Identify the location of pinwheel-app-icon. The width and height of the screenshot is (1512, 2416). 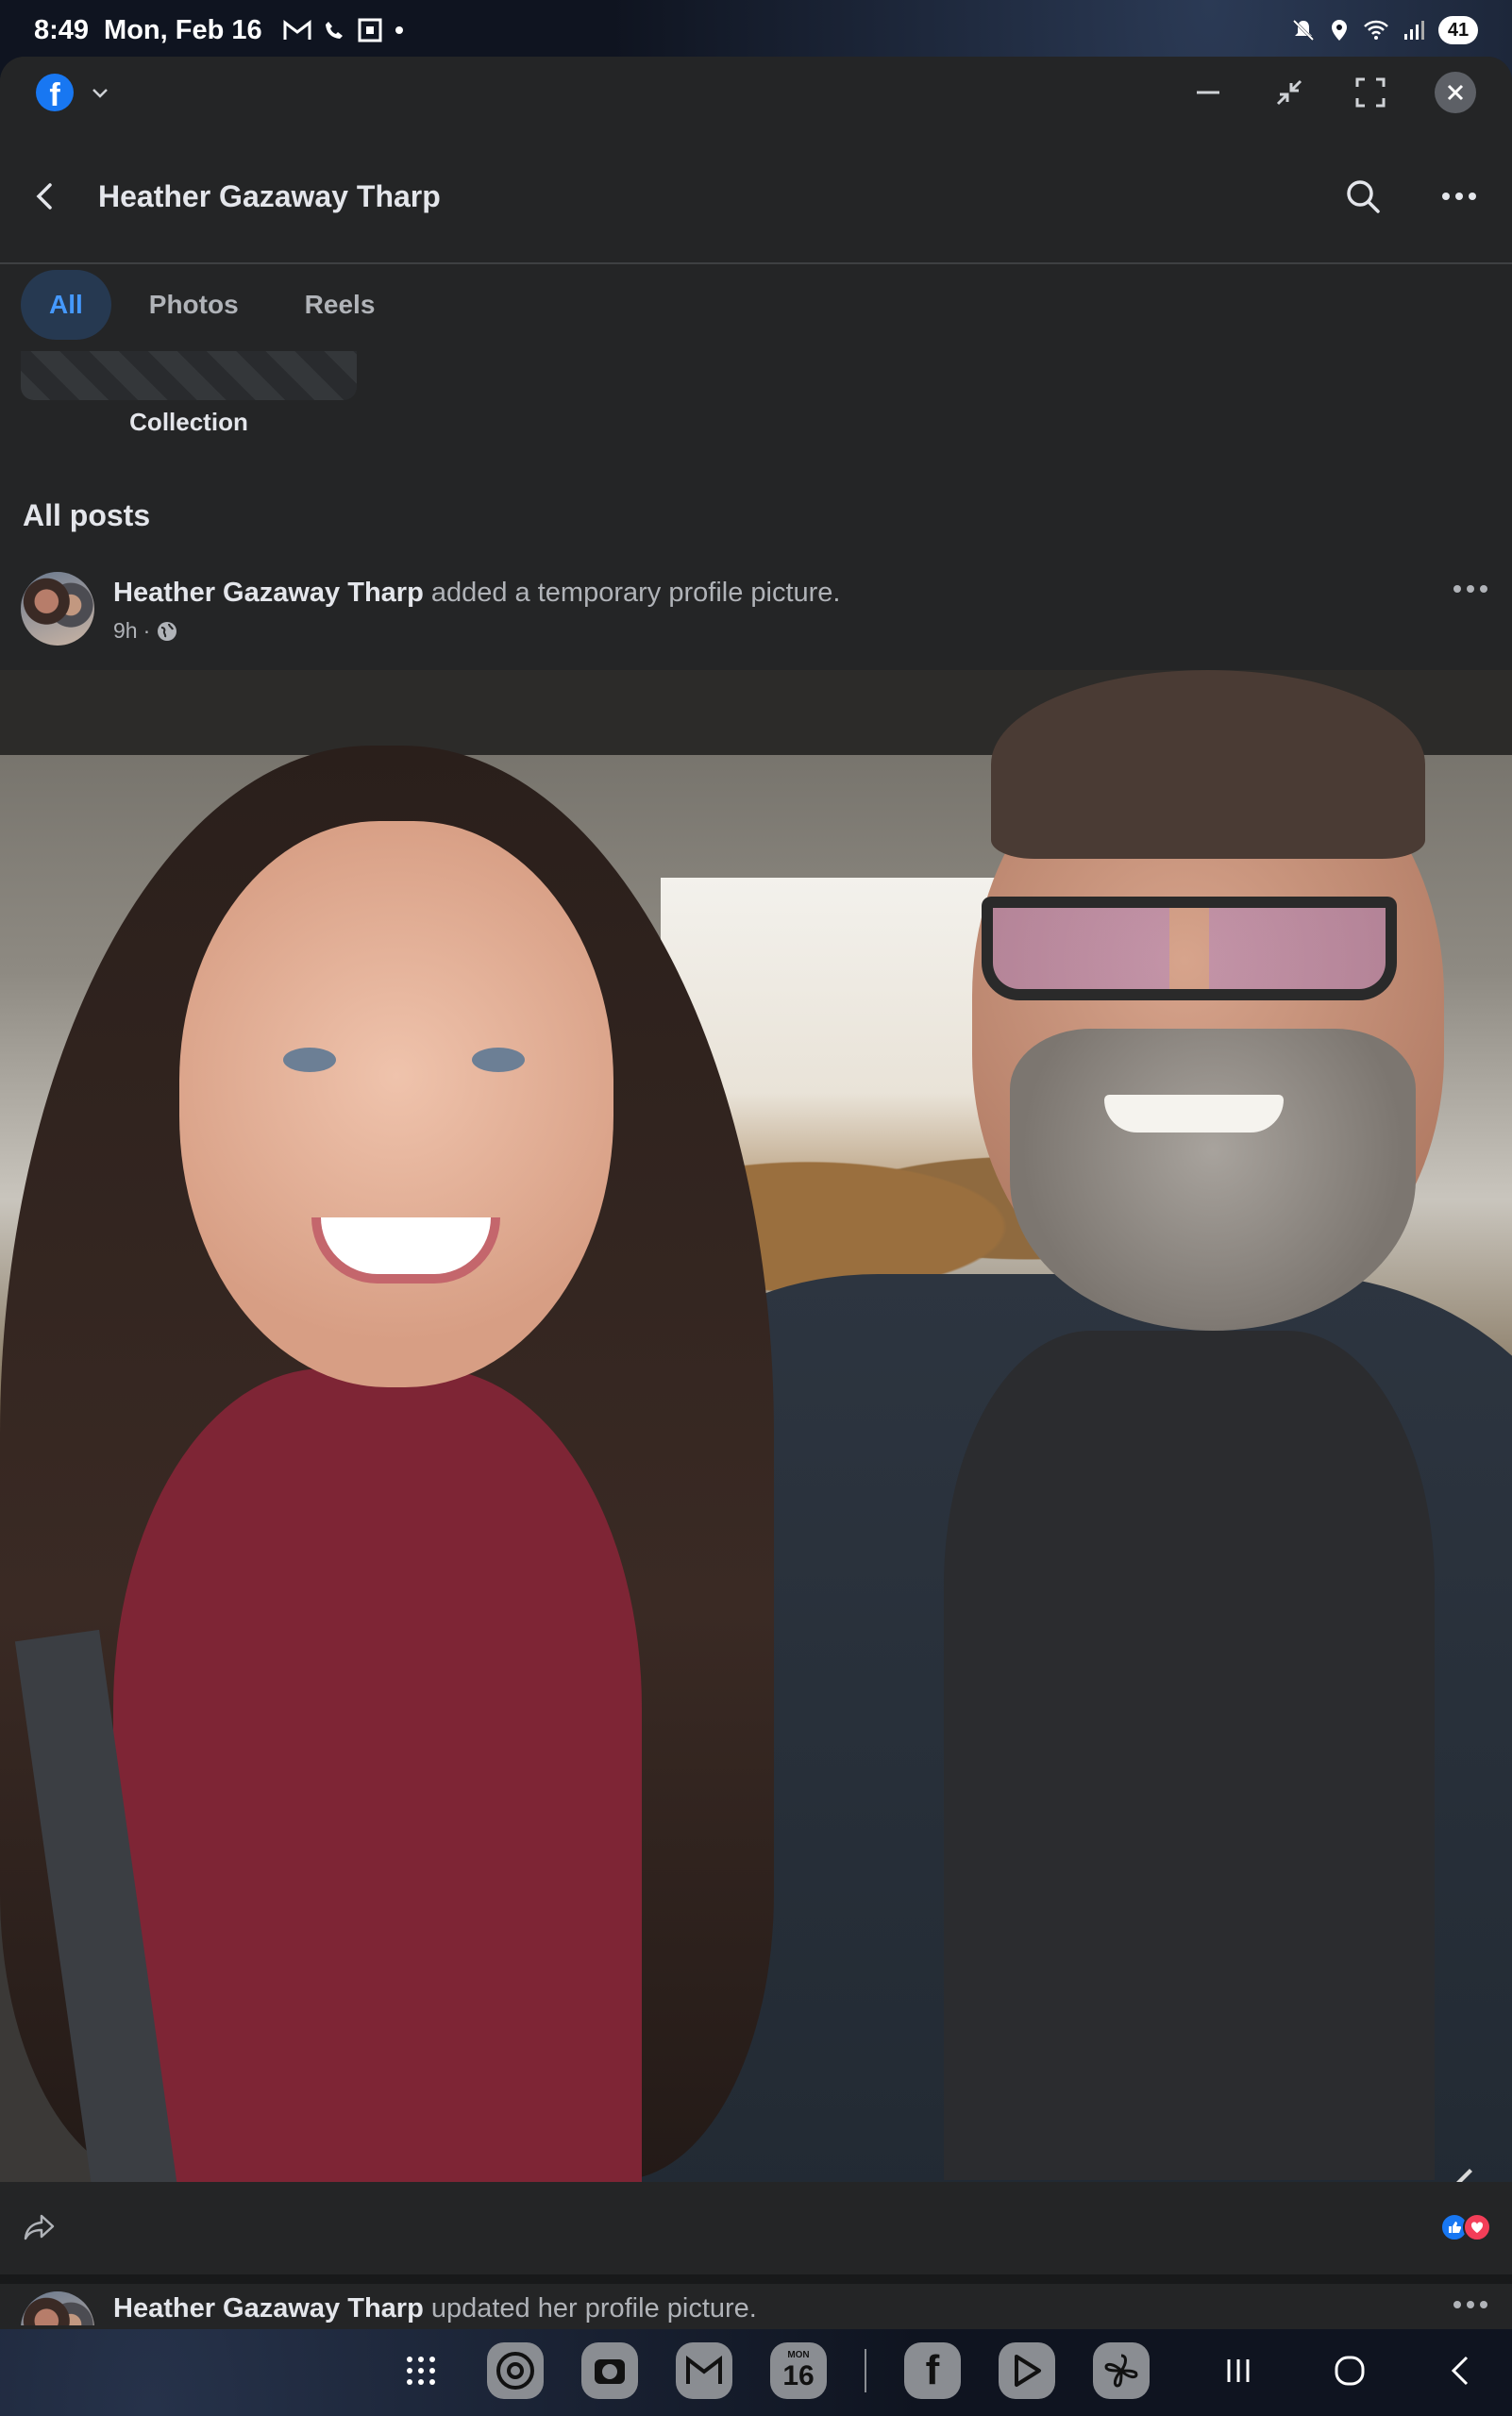
(1121, 2370).